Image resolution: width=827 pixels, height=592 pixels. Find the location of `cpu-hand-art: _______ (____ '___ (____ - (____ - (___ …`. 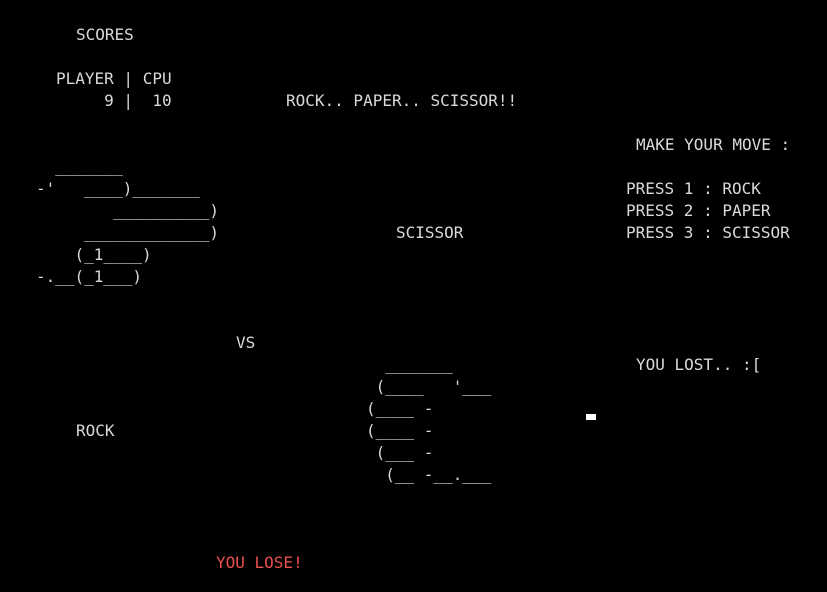

cpu-hand-art: _______ (____ '___ (____ - (____ - (___ … is located at coordinates (429, 419).